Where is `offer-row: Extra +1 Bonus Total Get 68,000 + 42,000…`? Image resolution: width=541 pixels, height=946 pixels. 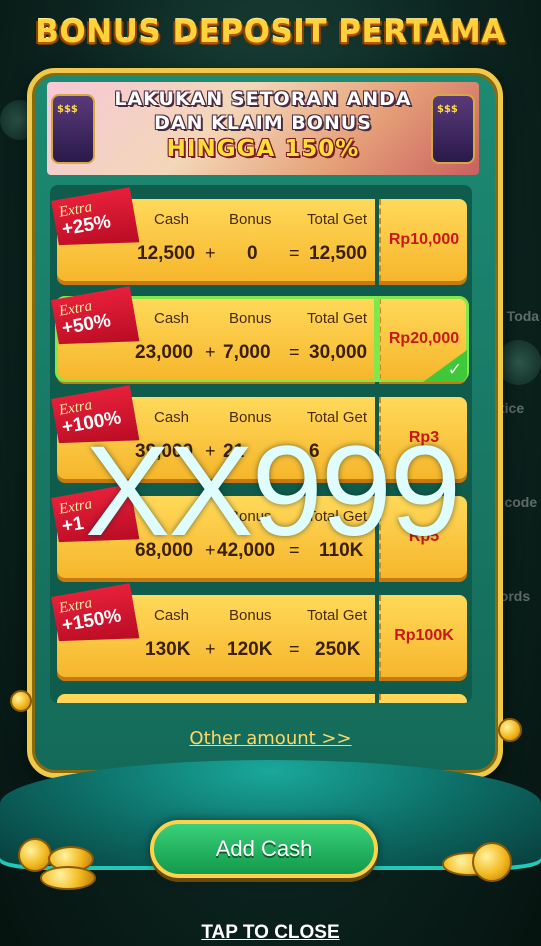 offer-row: Extra +1 Bonus Total Get 68,000 + 42,000… is located at coordinates (262, 537).